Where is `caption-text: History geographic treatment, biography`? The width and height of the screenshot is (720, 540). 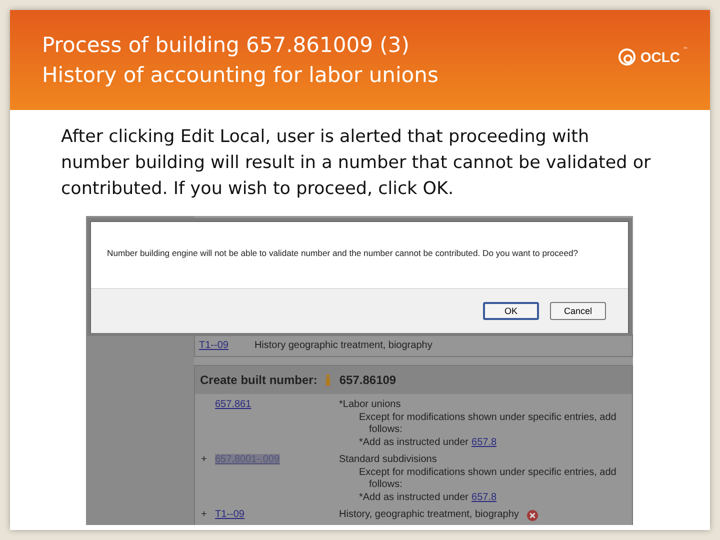 caption-text: History geographic treatment, biography is located at coordinates (343, 345).